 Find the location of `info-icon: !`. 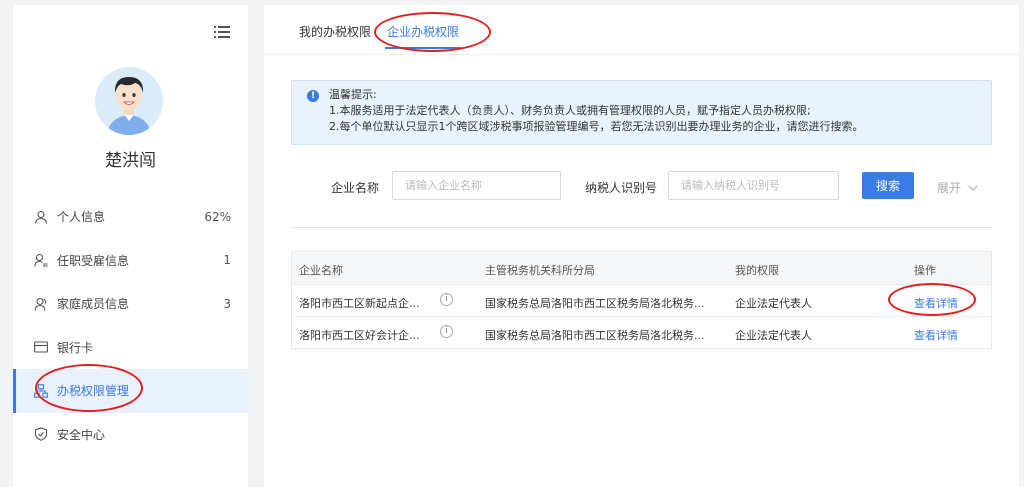

info-icon: ! is located at coordinates (313, 96).